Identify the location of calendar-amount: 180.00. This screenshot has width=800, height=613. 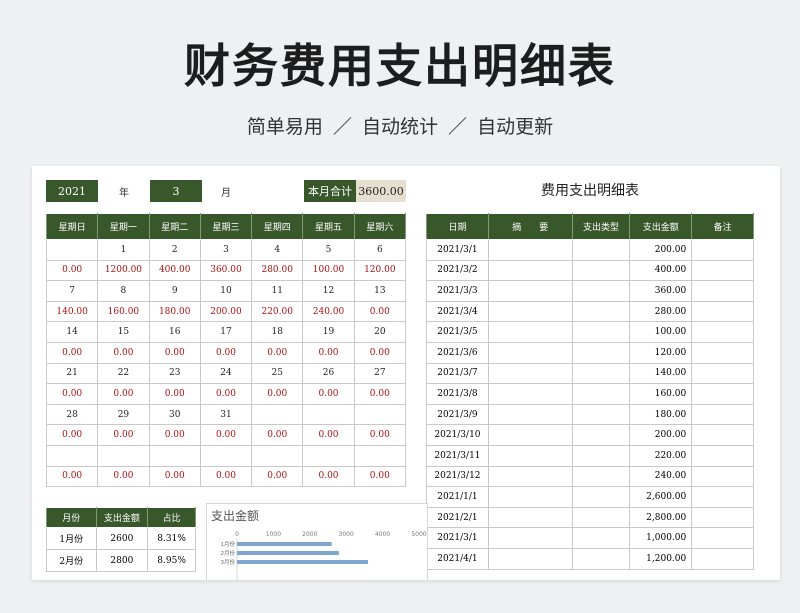
(174, 311).